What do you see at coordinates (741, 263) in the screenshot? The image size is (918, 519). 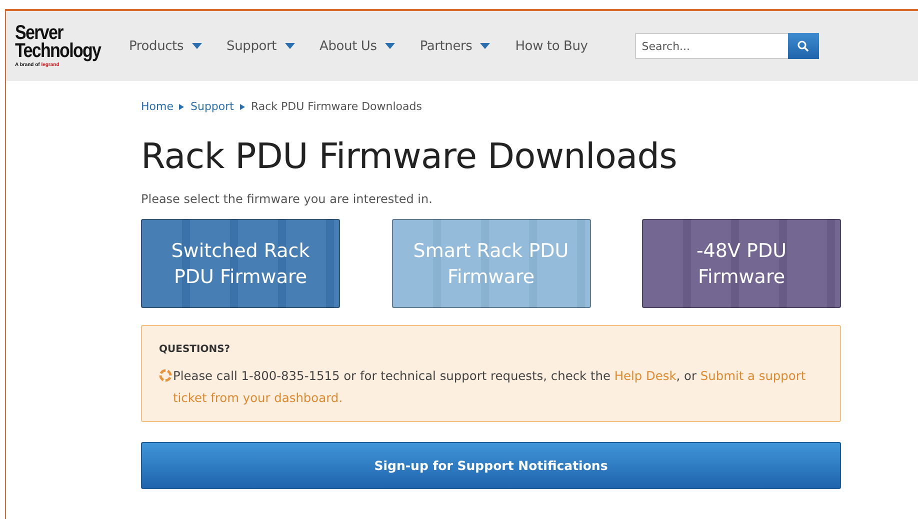 I see `firmware-card: -48V PDU Firmware` at bounding box center [741, 263].